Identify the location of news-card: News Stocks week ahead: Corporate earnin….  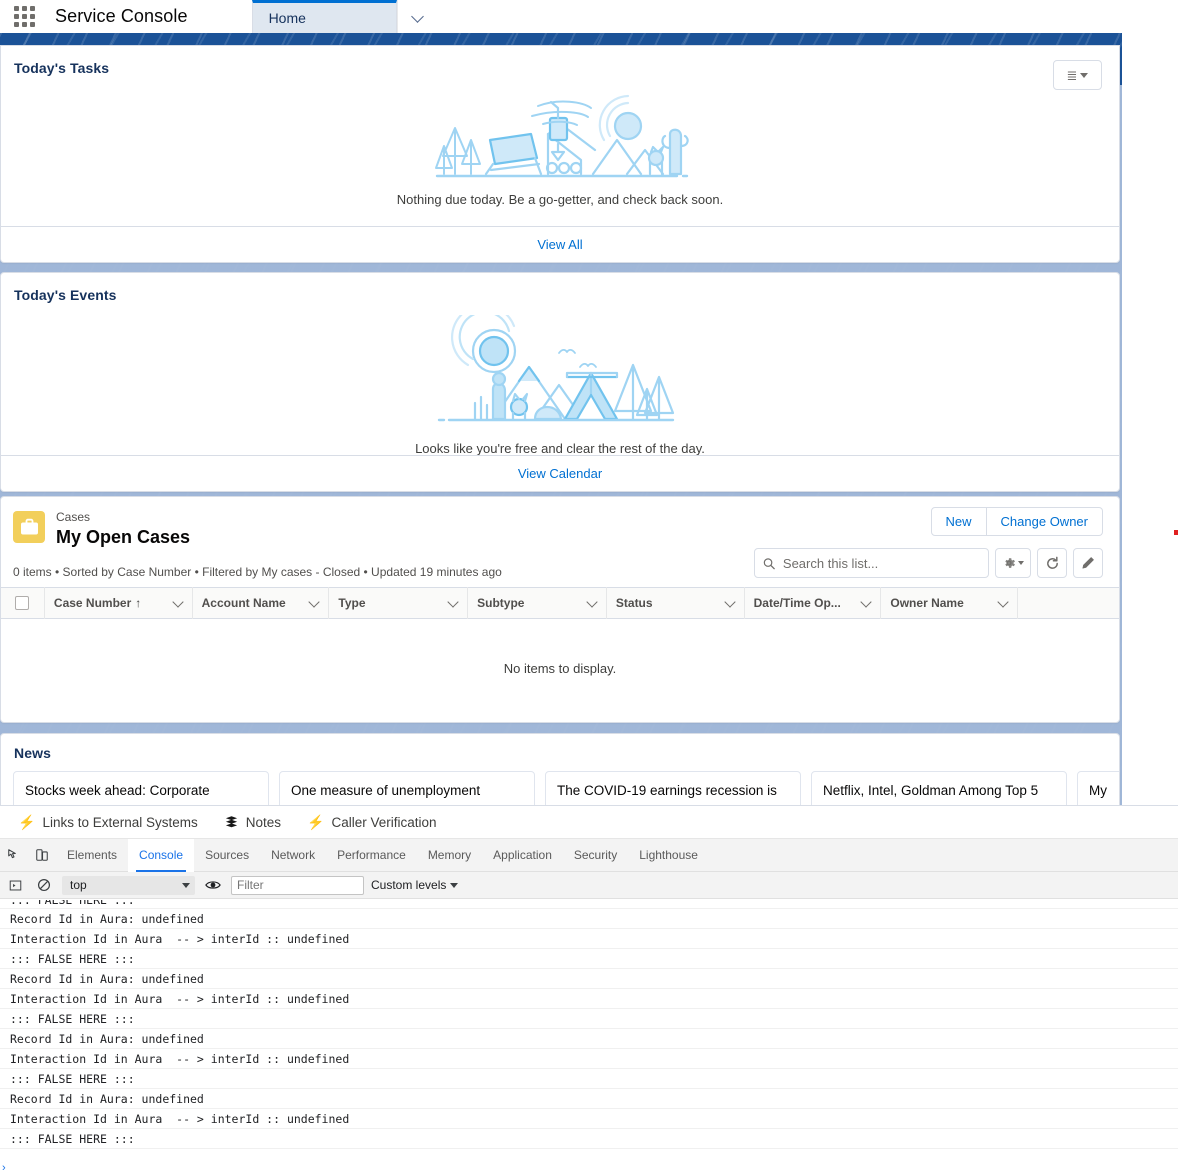
(560, 774).